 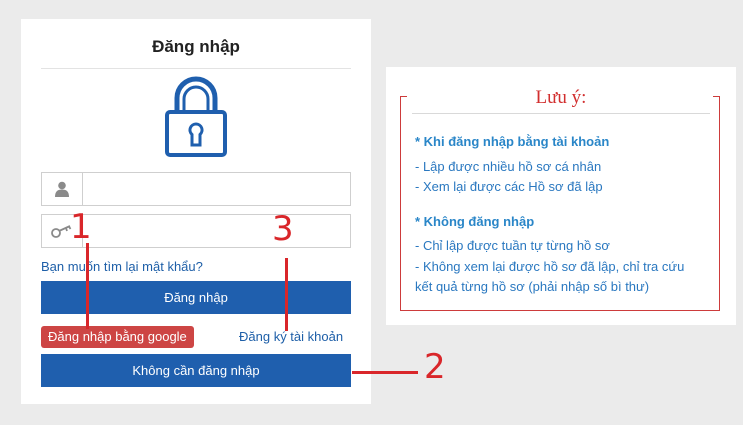 I want to click on password-input, so click(x=216, y=231).